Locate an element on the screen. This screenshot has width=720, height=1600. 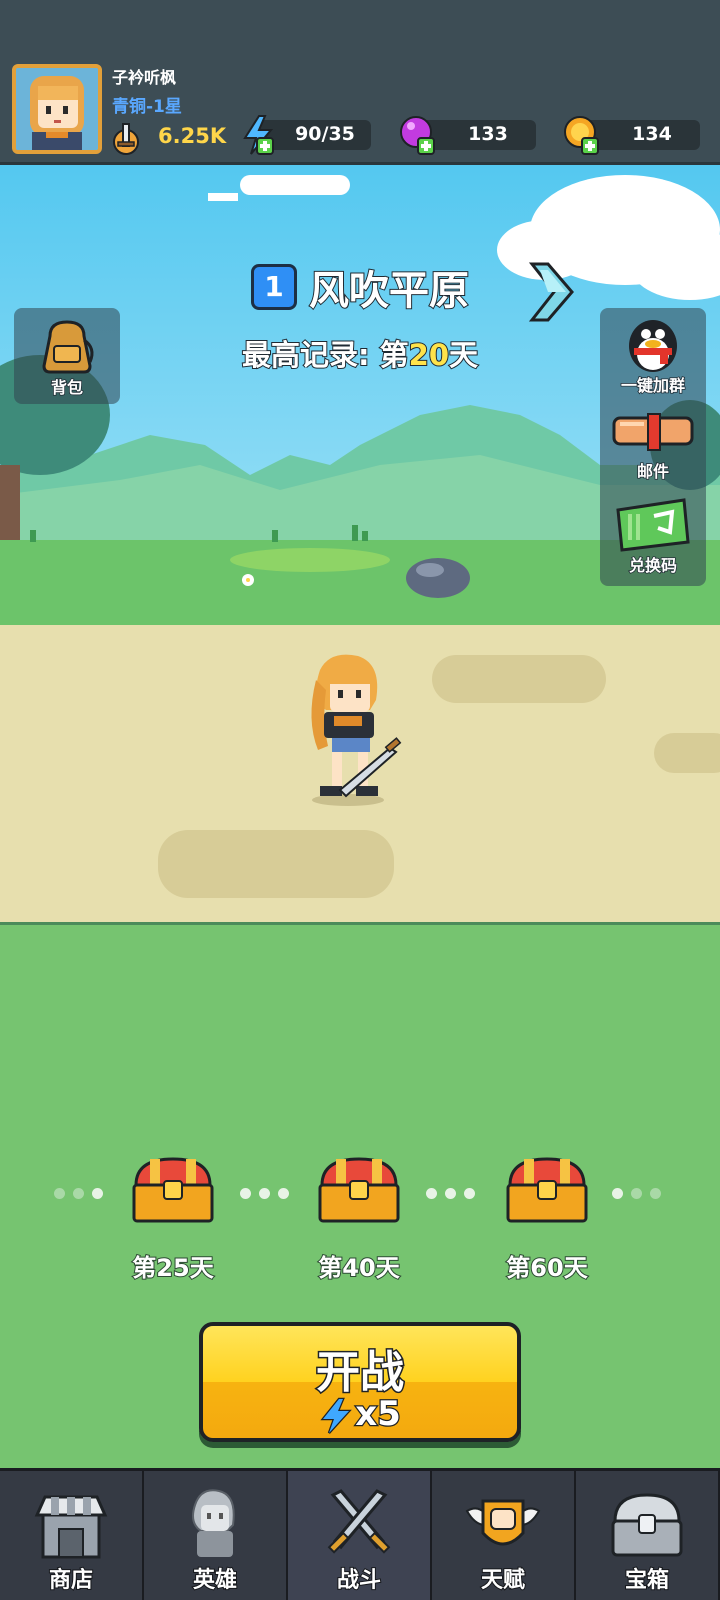
hero-portrait-icon is located at coordinates (57, 109).